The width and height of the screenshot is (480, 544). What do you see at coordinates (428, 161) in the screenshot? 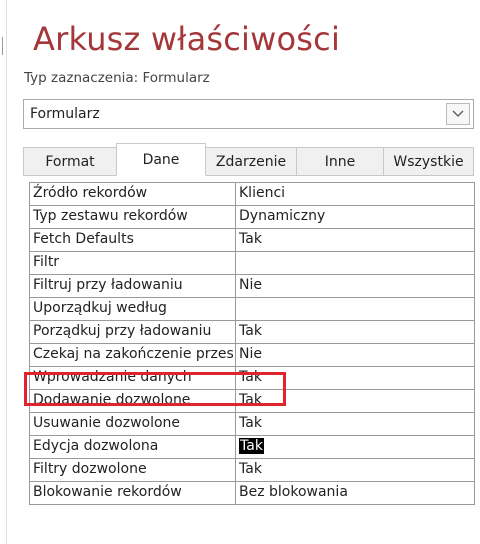
I see `tab-wszystkie: Wszystkie` at bounding box center [428, 161].